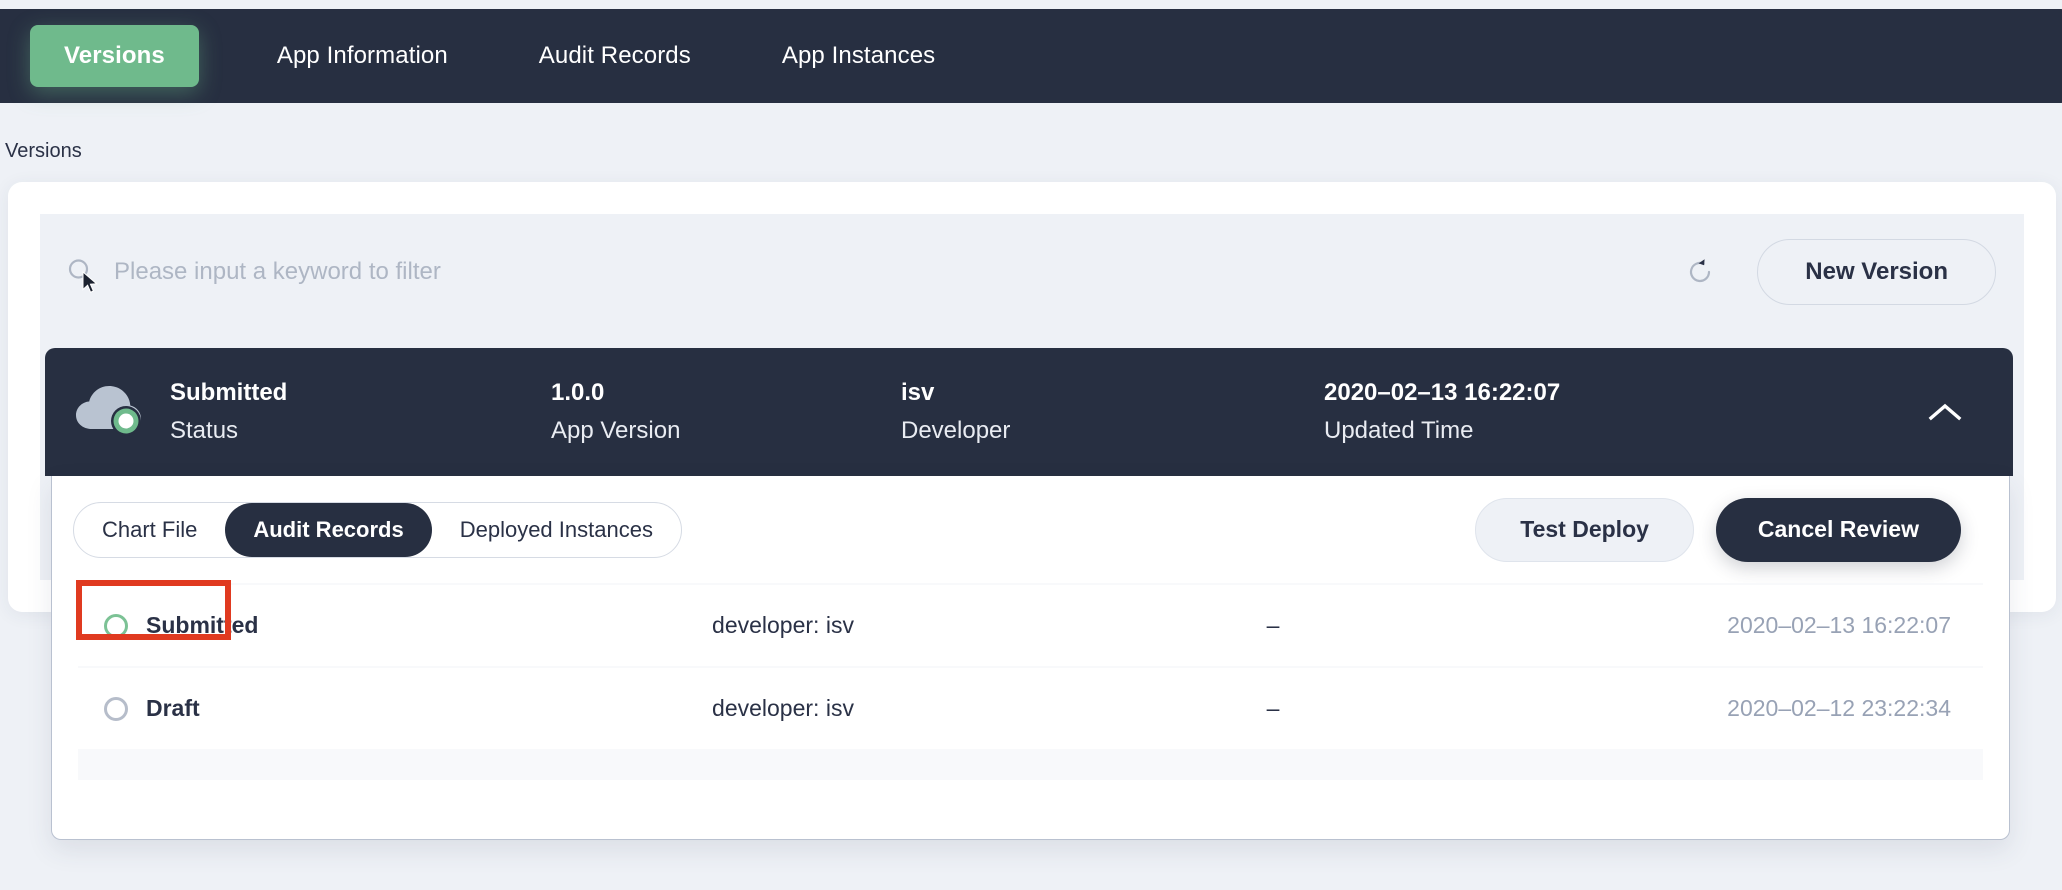 The width and height of the screenshot is (2062, 890). I want to click on tab-app-instances: App Instances, so click(858, 56).